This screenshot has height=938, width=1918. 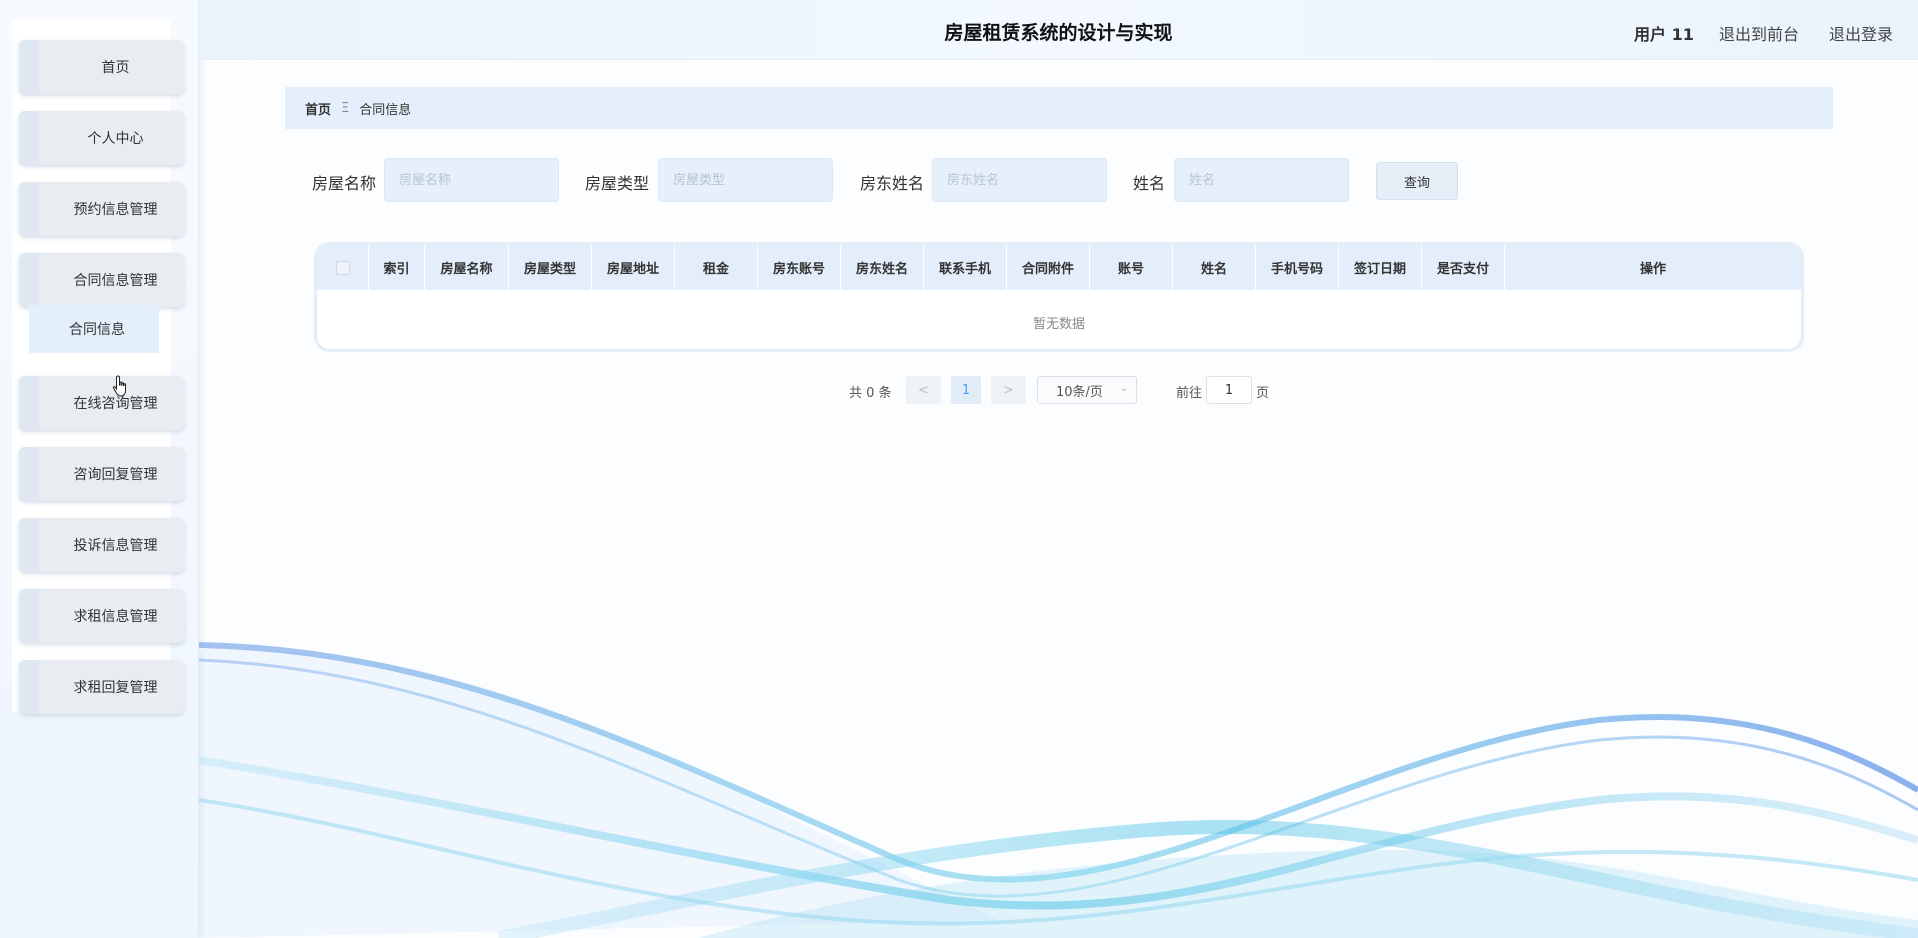 What do you see at coordinates (115, 139) in the screenshot?
I see `sidebar-item-label: 个人中心` at bounding box center [115, 139].